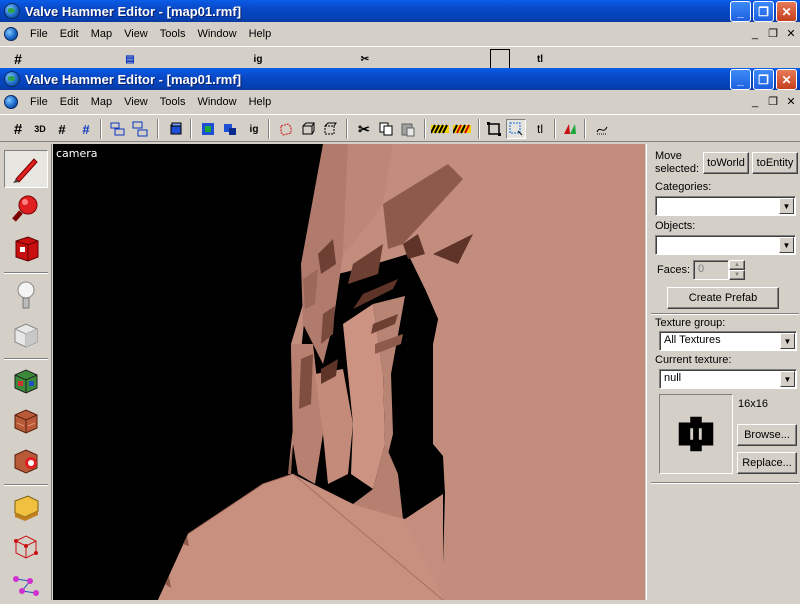 The height and width of the screenshot is (604, 800). Describe the element at coordinates (86, 129) in the screenshot. I see `larger-grid-icon: #` at that location.